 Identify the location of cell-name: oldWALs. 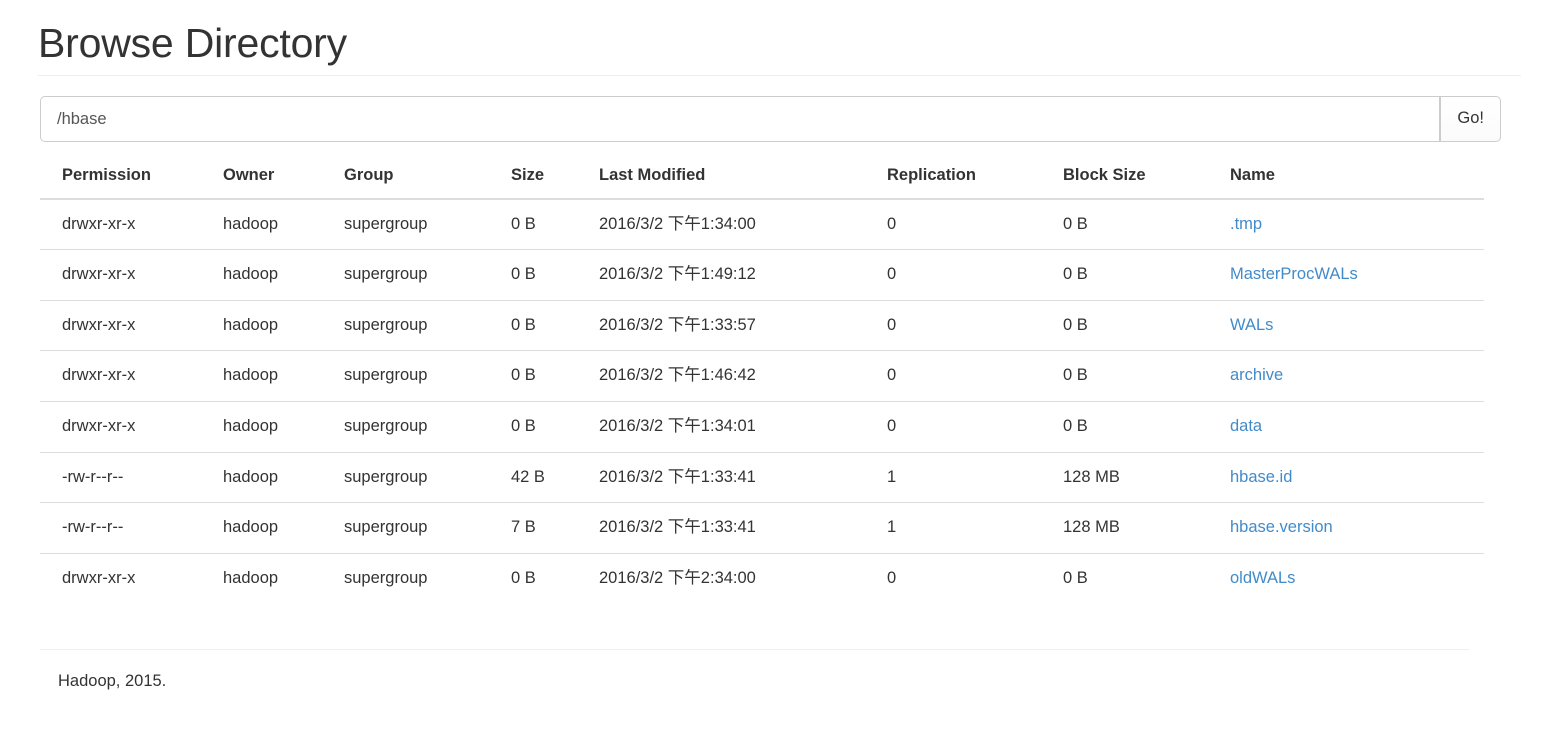
(1353, 578).